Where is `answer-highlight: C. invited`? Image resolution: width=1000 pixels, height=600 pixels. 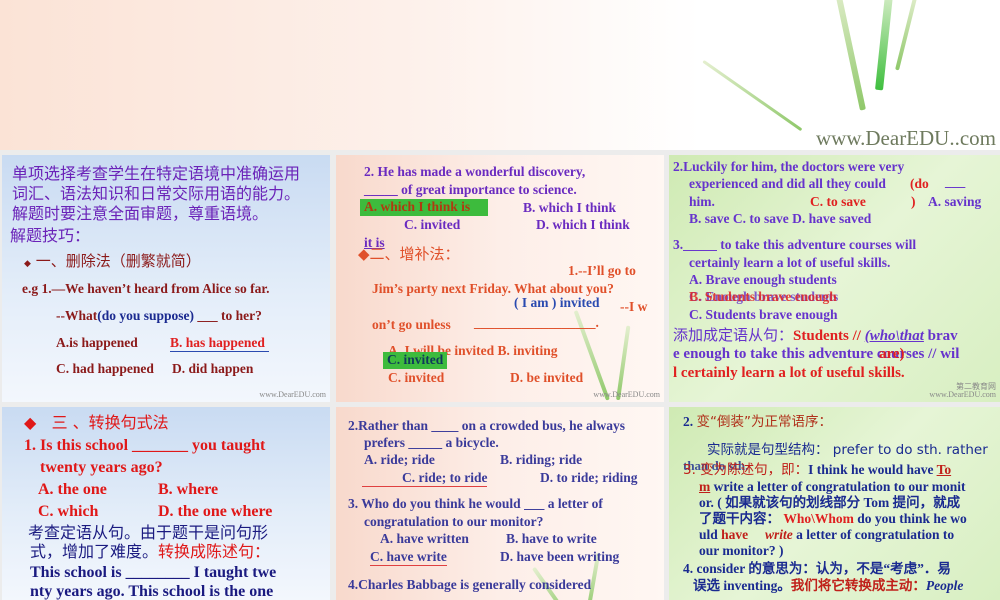 answer-highlight: C. invited is located at coordinates (415, 360).